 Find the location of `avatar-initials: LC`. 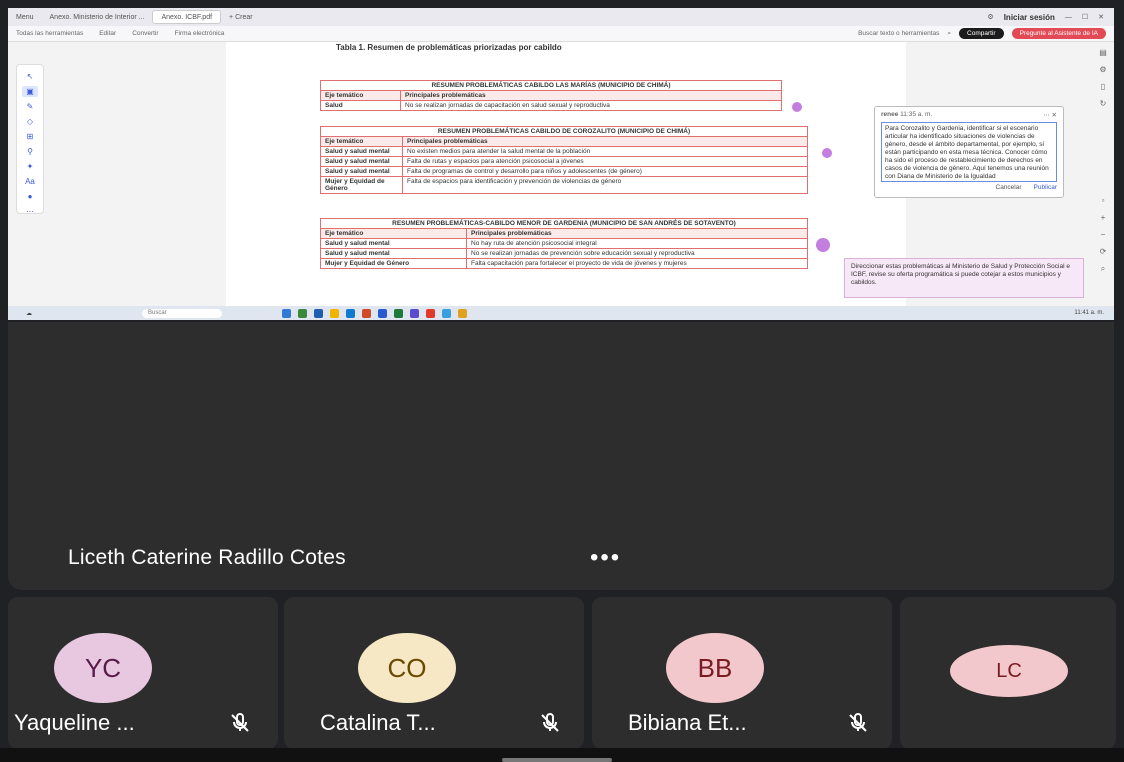

avatar-initials: LC is located at coordinates (1009, 670).